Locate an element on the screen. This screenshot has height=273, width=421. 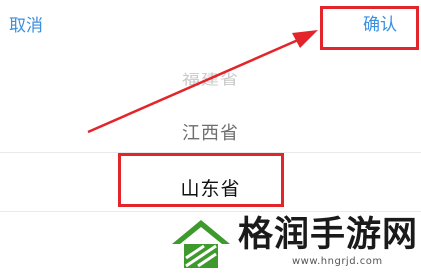
selection-highlight-box is located at coordinates (201, 180).